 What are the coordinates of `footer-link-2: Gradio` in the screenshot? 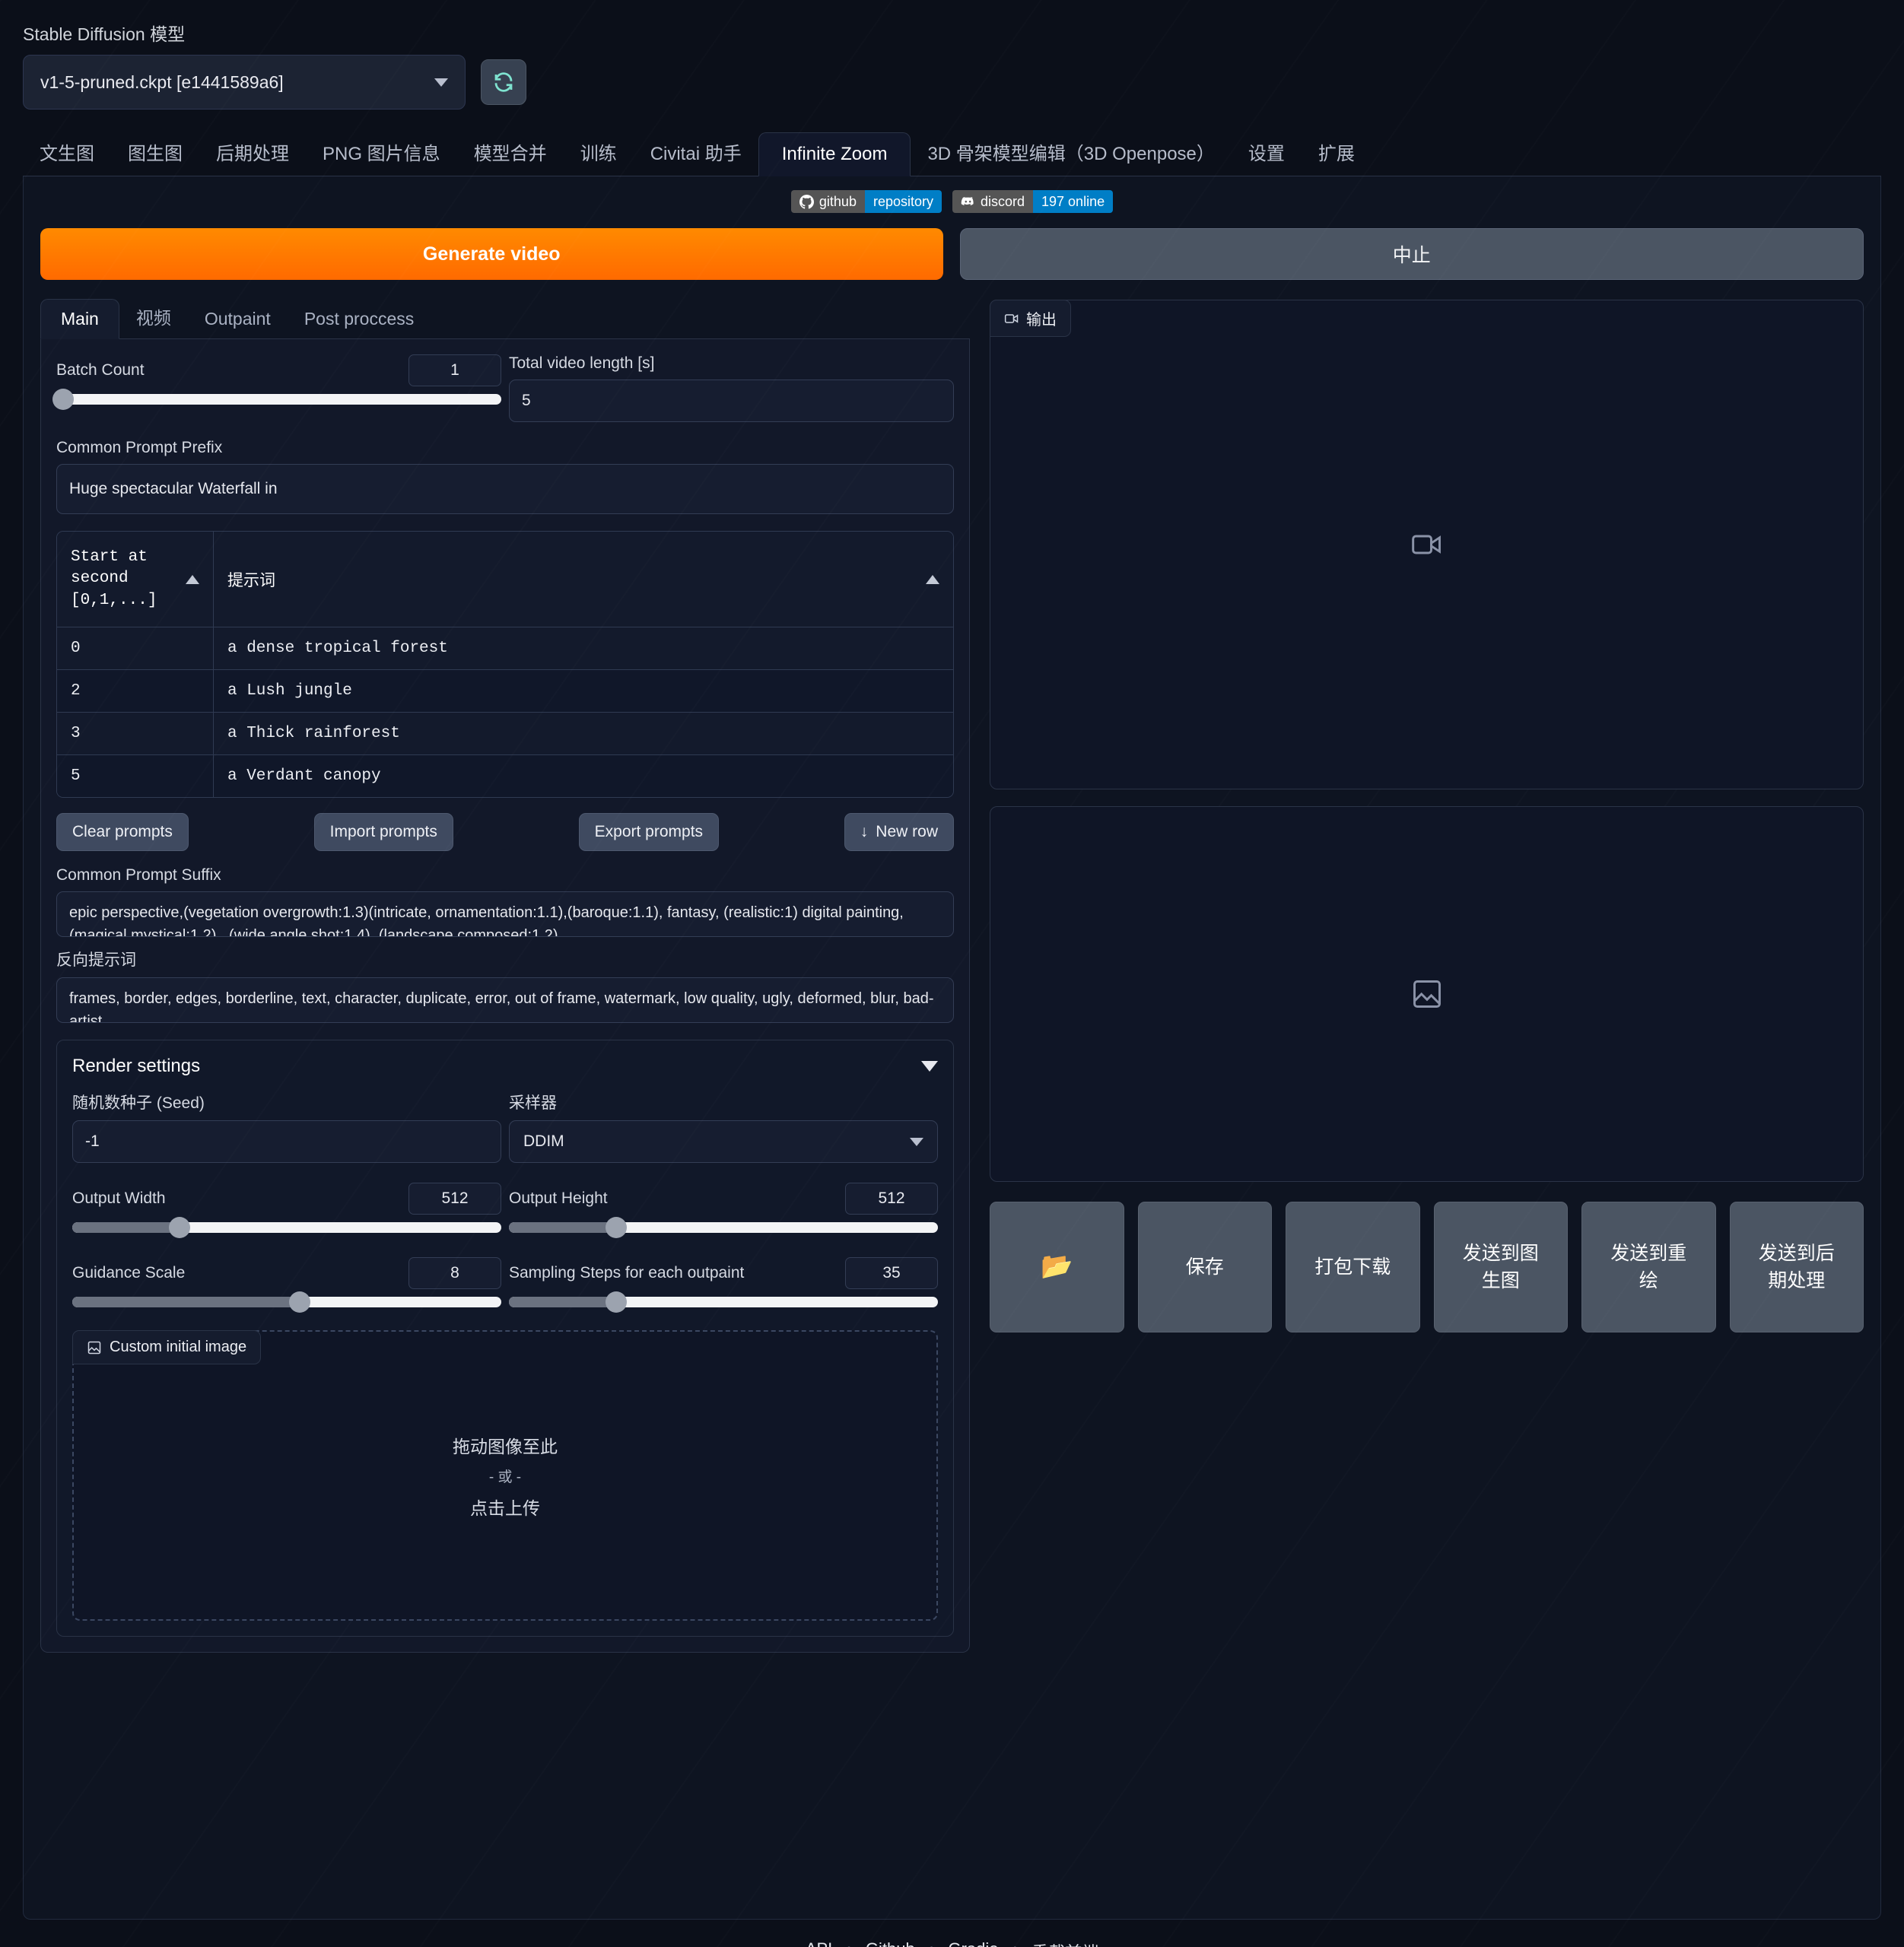 It's located at (973, 1943).